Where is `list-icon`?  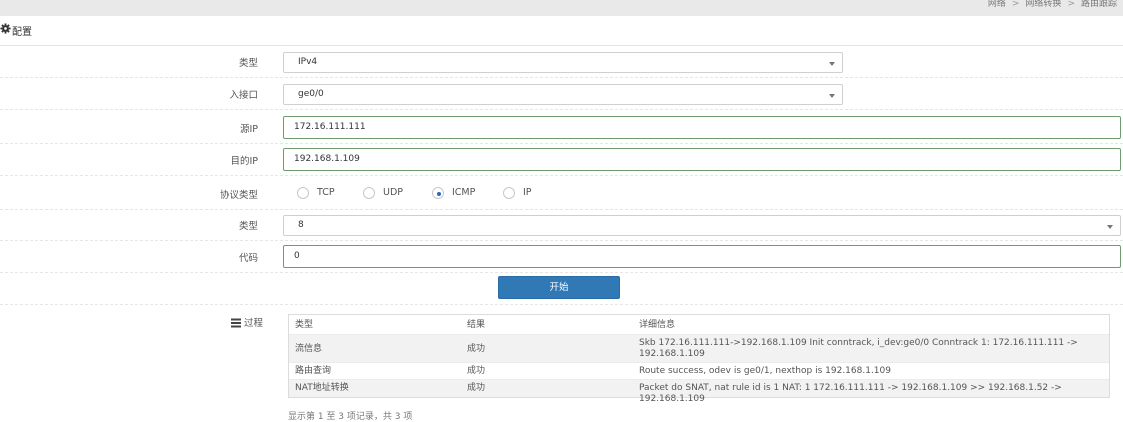 list-icon is located at coordinates (235, 323).